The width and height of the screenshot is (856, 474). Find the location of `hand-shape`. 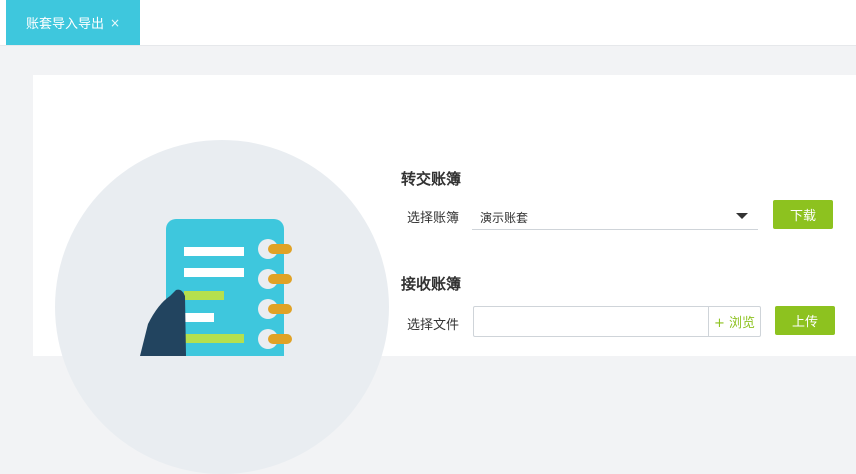

hand-shape is located at coordinates (163, 322).